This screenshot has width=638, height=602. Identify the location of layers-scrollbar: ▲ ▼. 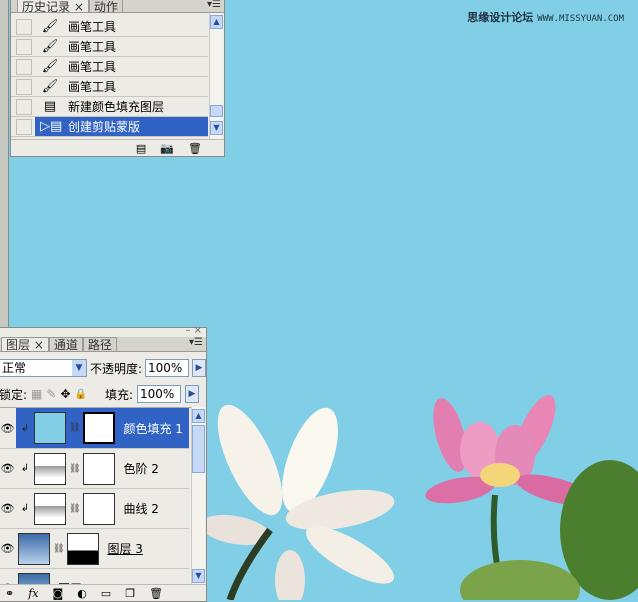
(198, 496).